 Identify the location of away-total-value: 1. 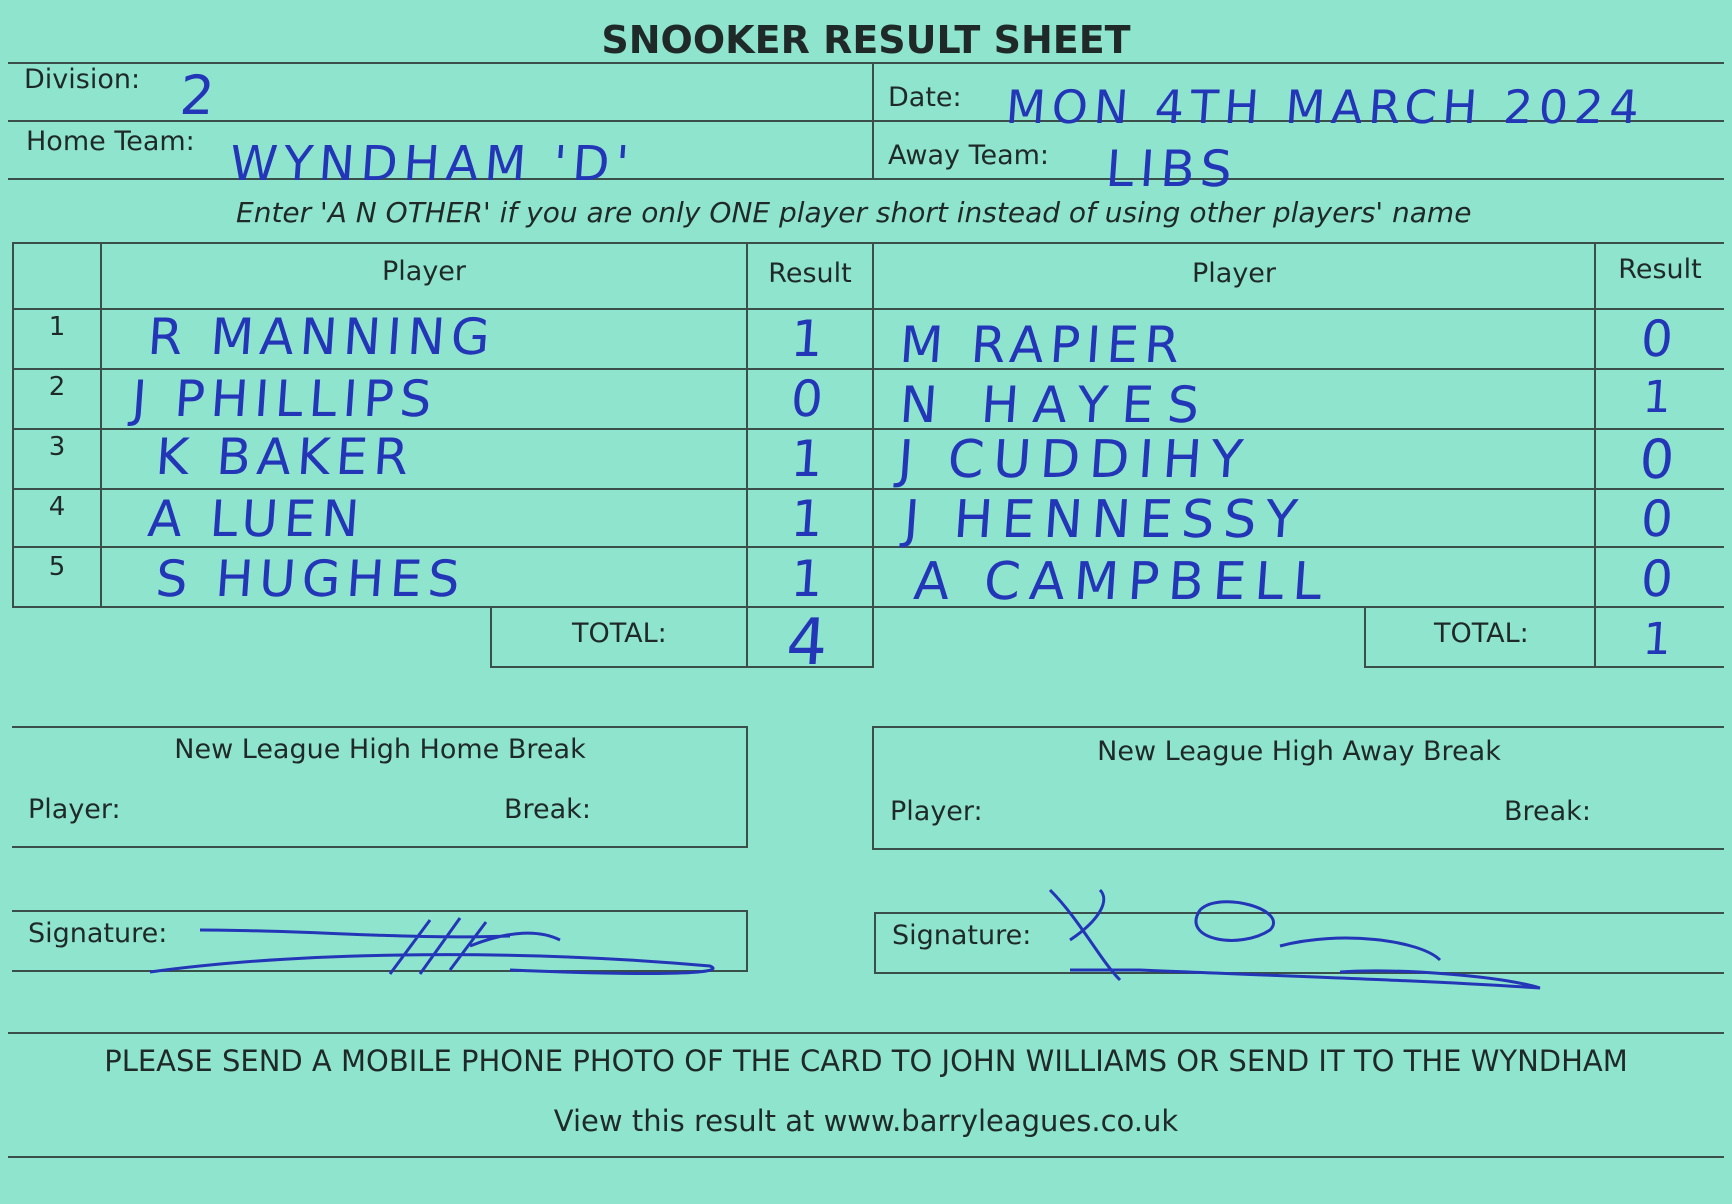
(1660, 639).